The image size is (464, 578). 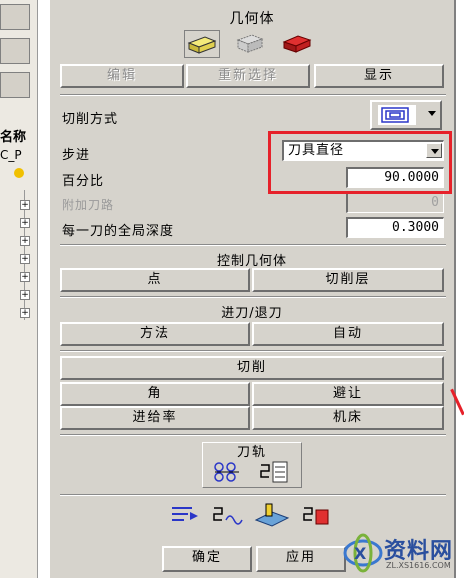 I want to click on navigator-program-node: C_P, so click(x=19, y=157).